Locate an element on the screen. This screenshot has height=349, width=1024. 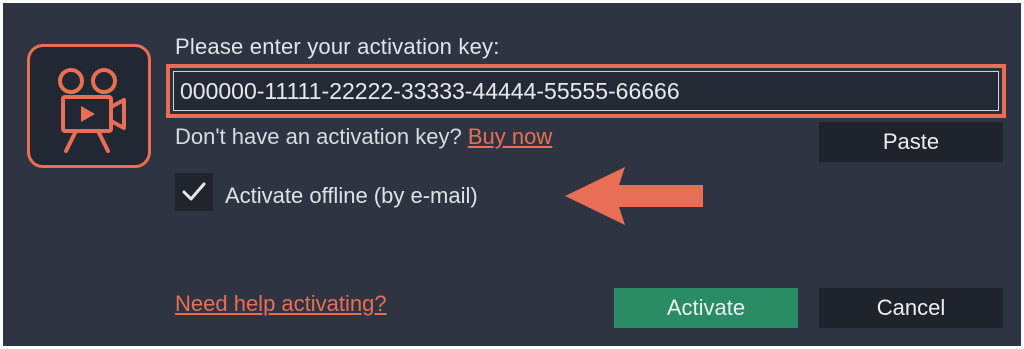
activation-prompt: Please enter your activation key: is located at coordinates (337, 46).